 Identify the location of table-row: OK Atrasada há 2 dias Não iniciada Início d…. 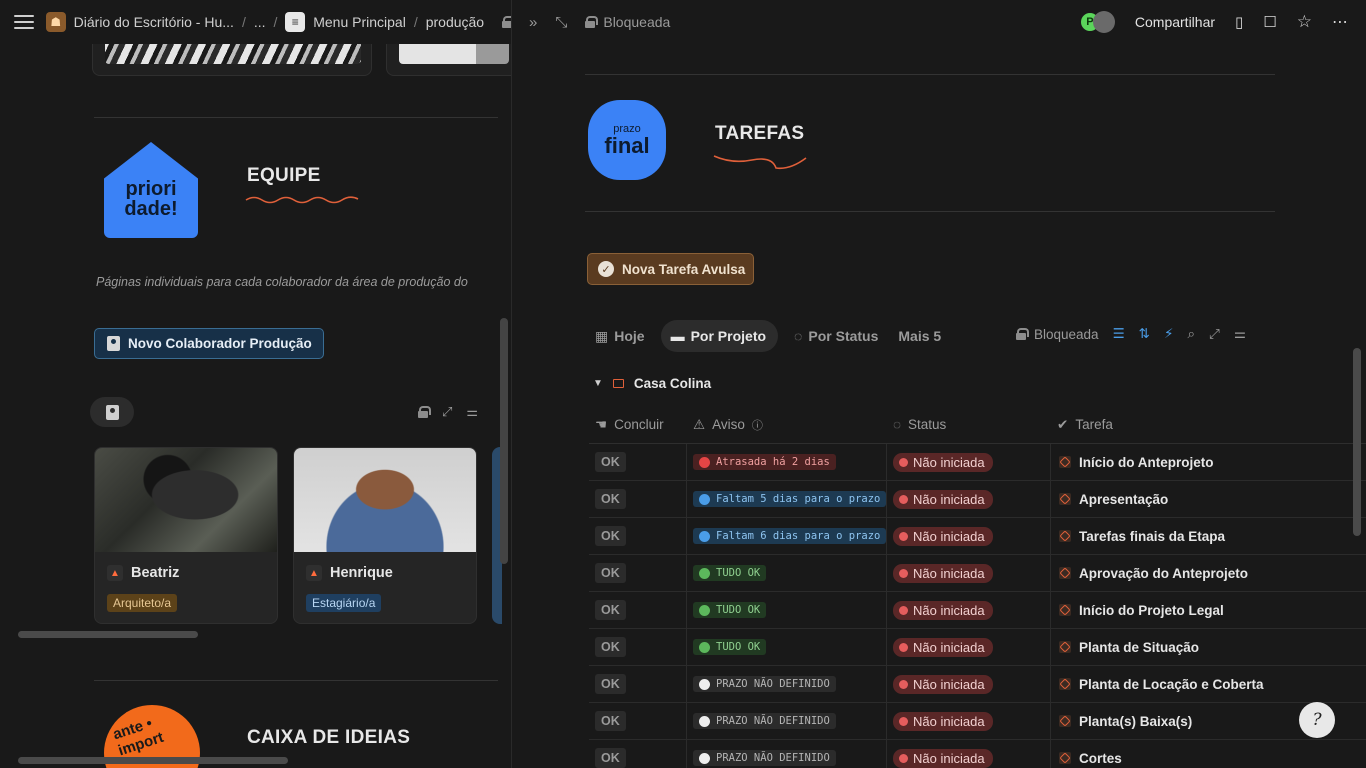
(977, 462).